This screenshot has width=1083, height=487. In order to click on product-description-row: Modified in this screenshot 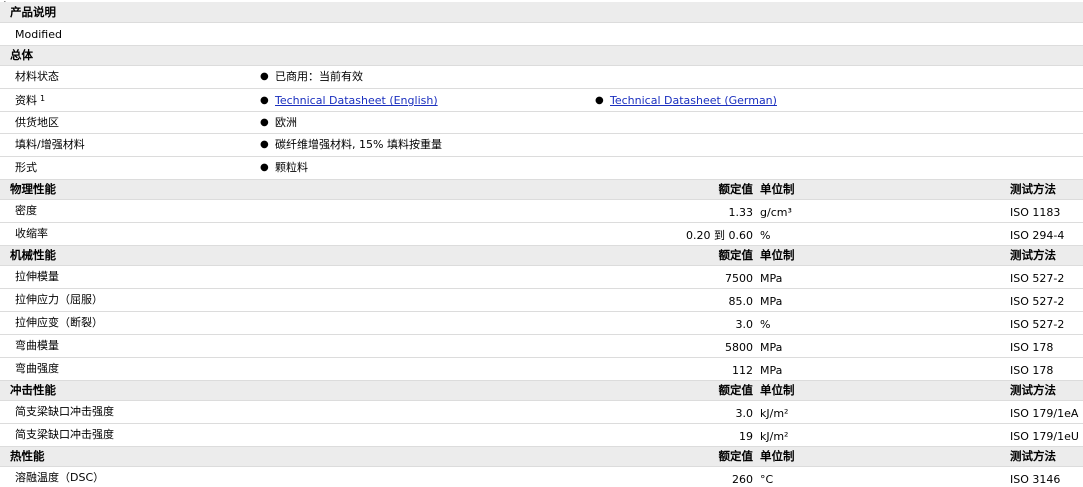, I will do `click(541, 34)`.